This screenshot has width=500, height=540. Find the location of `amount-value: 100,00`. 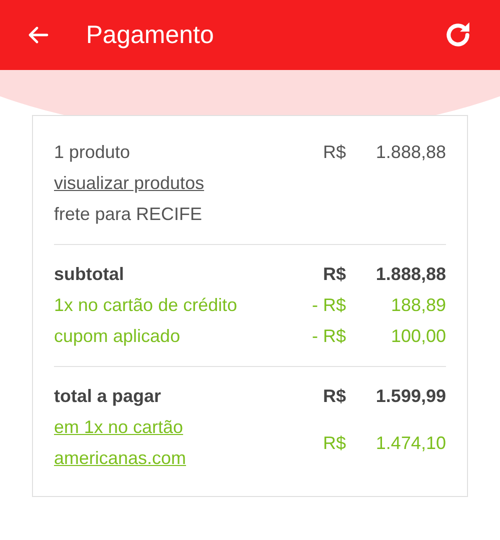

amount-value: 100,00 is located at coordinates (418, 336).